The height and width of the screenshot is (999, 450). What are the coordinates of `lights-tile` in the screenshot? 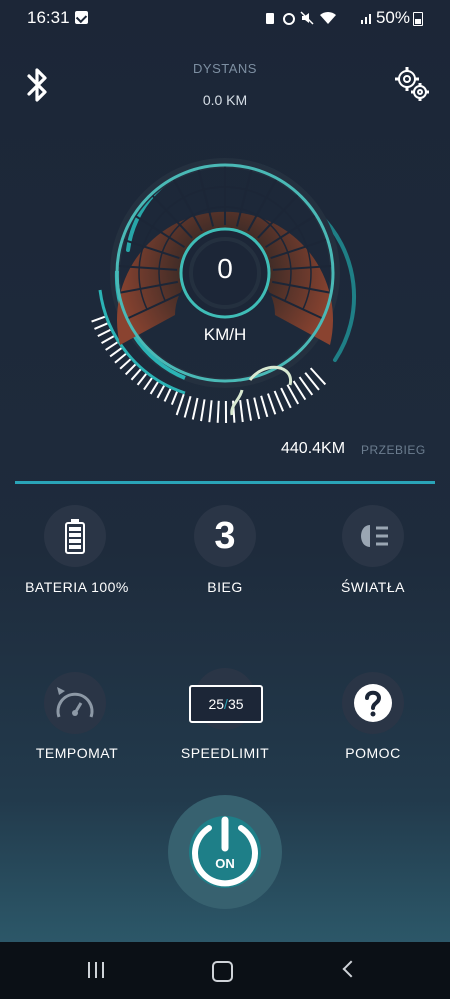 It's located at (373, 536).